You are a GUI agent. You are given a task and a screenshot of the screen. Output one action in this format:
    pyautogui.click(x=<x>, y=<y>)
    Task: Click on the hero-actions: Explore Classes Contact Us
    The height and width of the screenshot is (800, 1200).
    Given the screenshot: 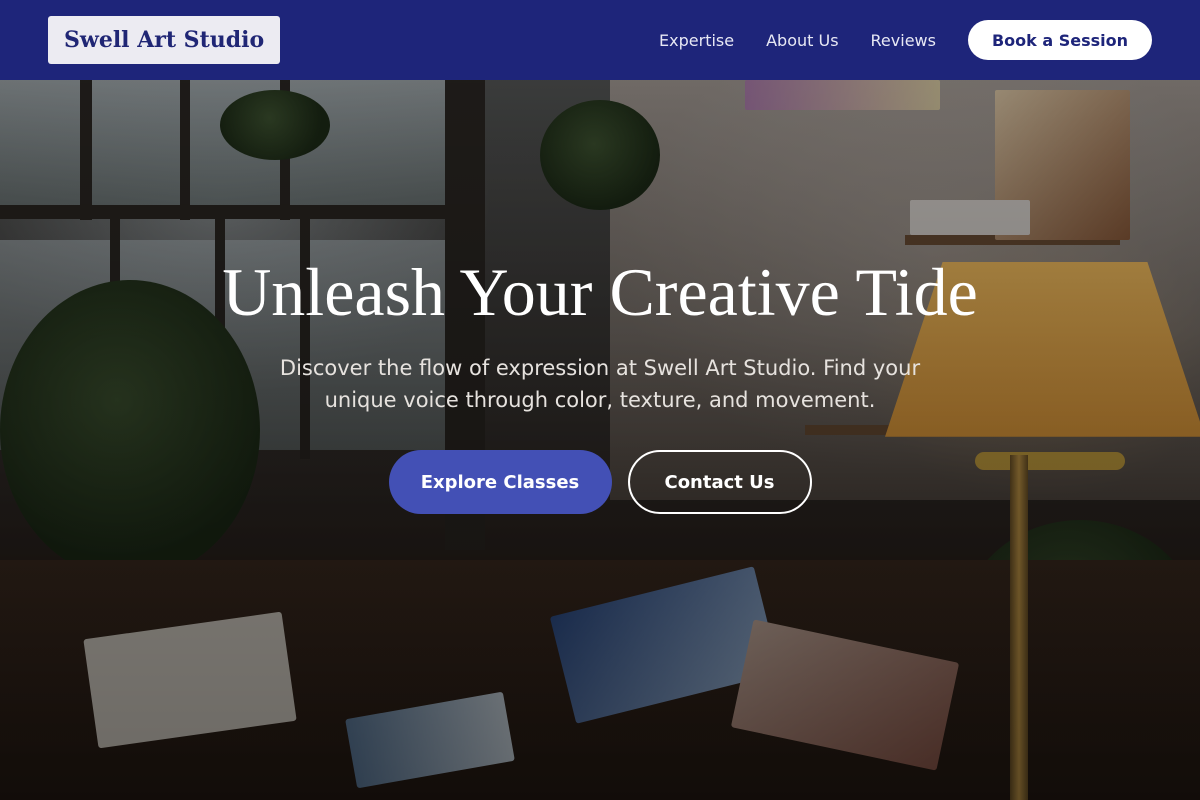 What is the action you would take?
    pyautogui.click(x=600, y=482)
    